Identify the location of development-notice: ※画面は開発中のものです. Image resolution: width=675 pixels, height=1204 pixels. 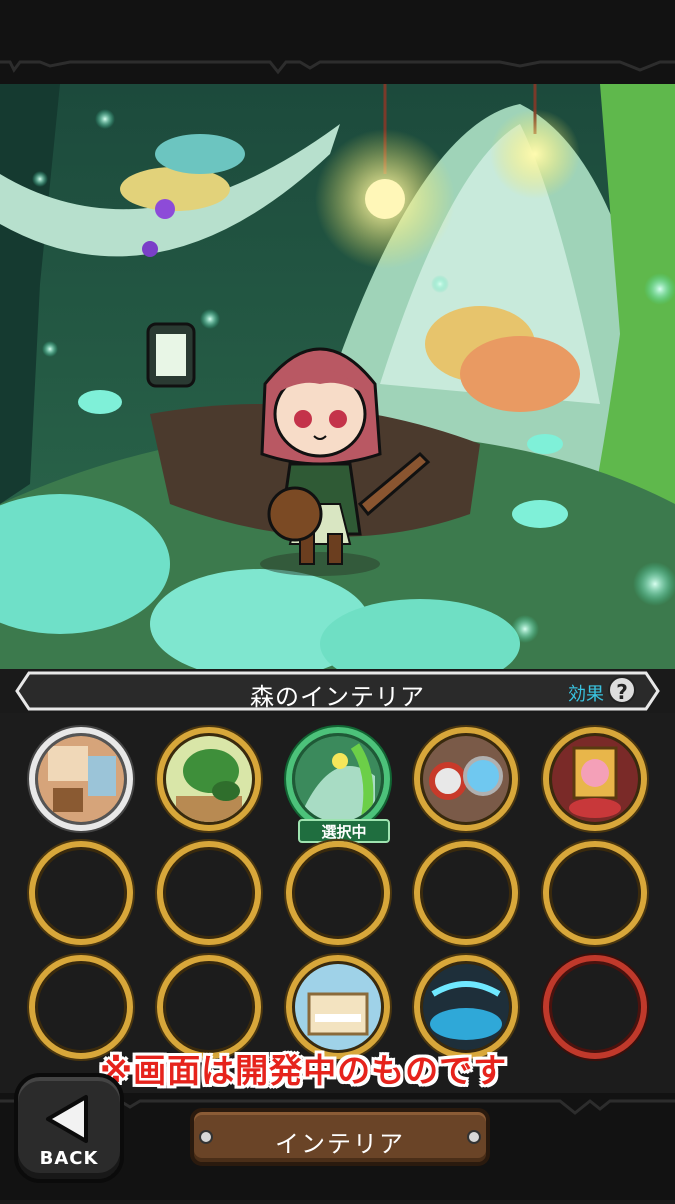
(304, 1070).